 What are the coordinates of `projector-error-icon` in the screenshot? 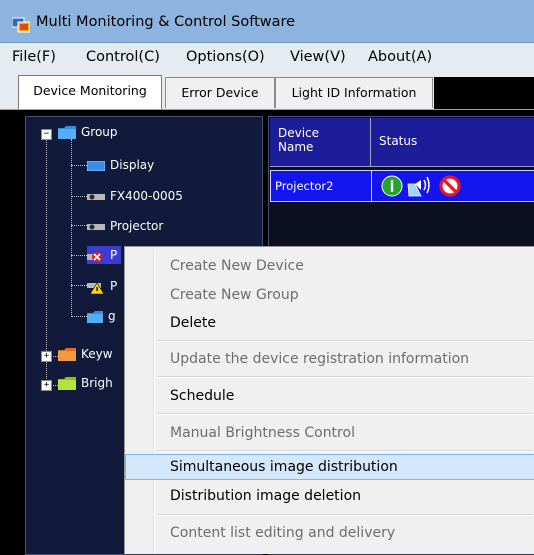 It's located at (94, 256).